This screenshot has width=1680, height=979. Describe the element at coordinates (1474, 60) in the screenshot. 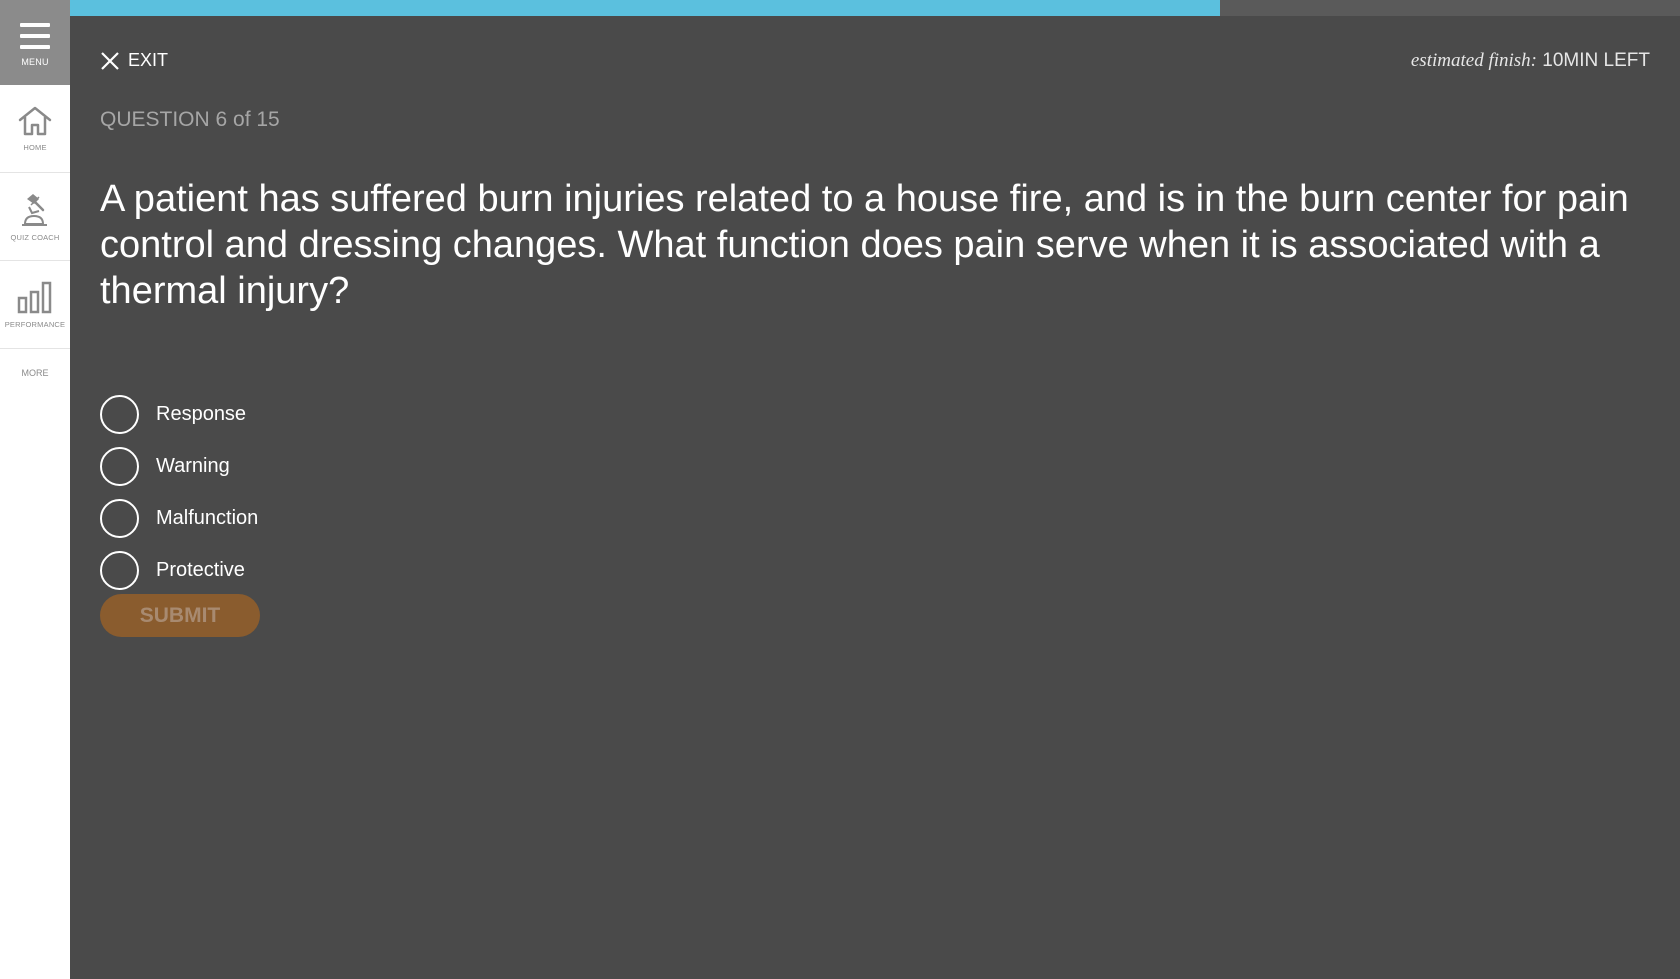

I see `estimate-label: estimated finish:` at that location.